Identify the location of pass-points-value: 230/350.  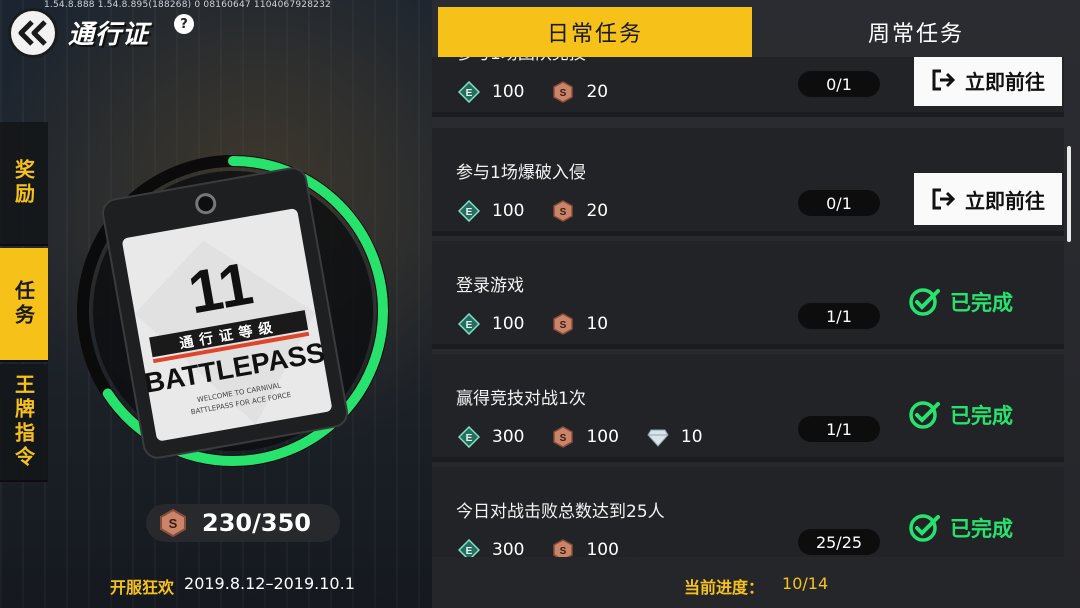
(256, 523).